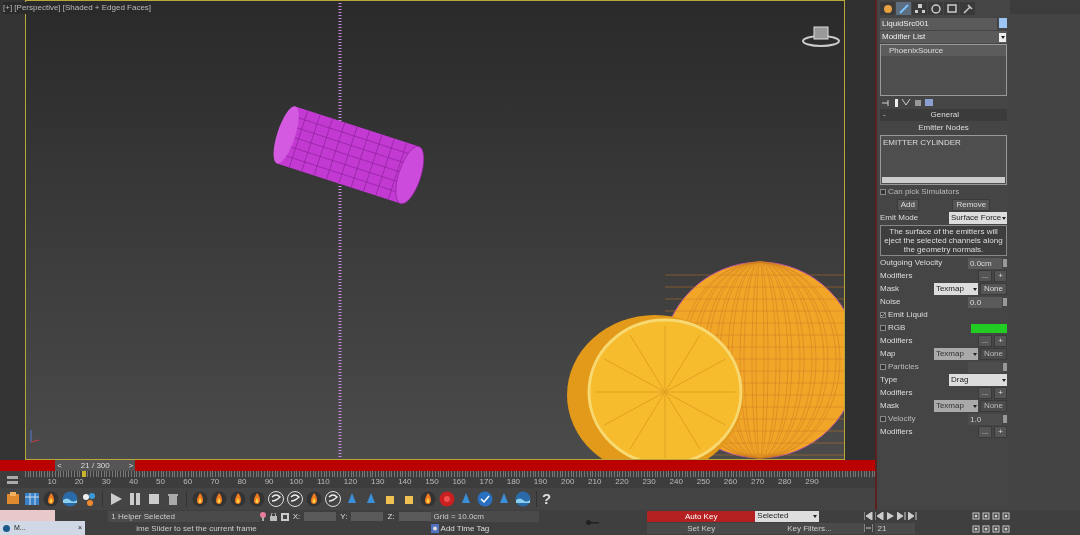 The image size is (1080, 535). I want to click on time-slider-track: < 21 / 300 >, so click(437, 465).